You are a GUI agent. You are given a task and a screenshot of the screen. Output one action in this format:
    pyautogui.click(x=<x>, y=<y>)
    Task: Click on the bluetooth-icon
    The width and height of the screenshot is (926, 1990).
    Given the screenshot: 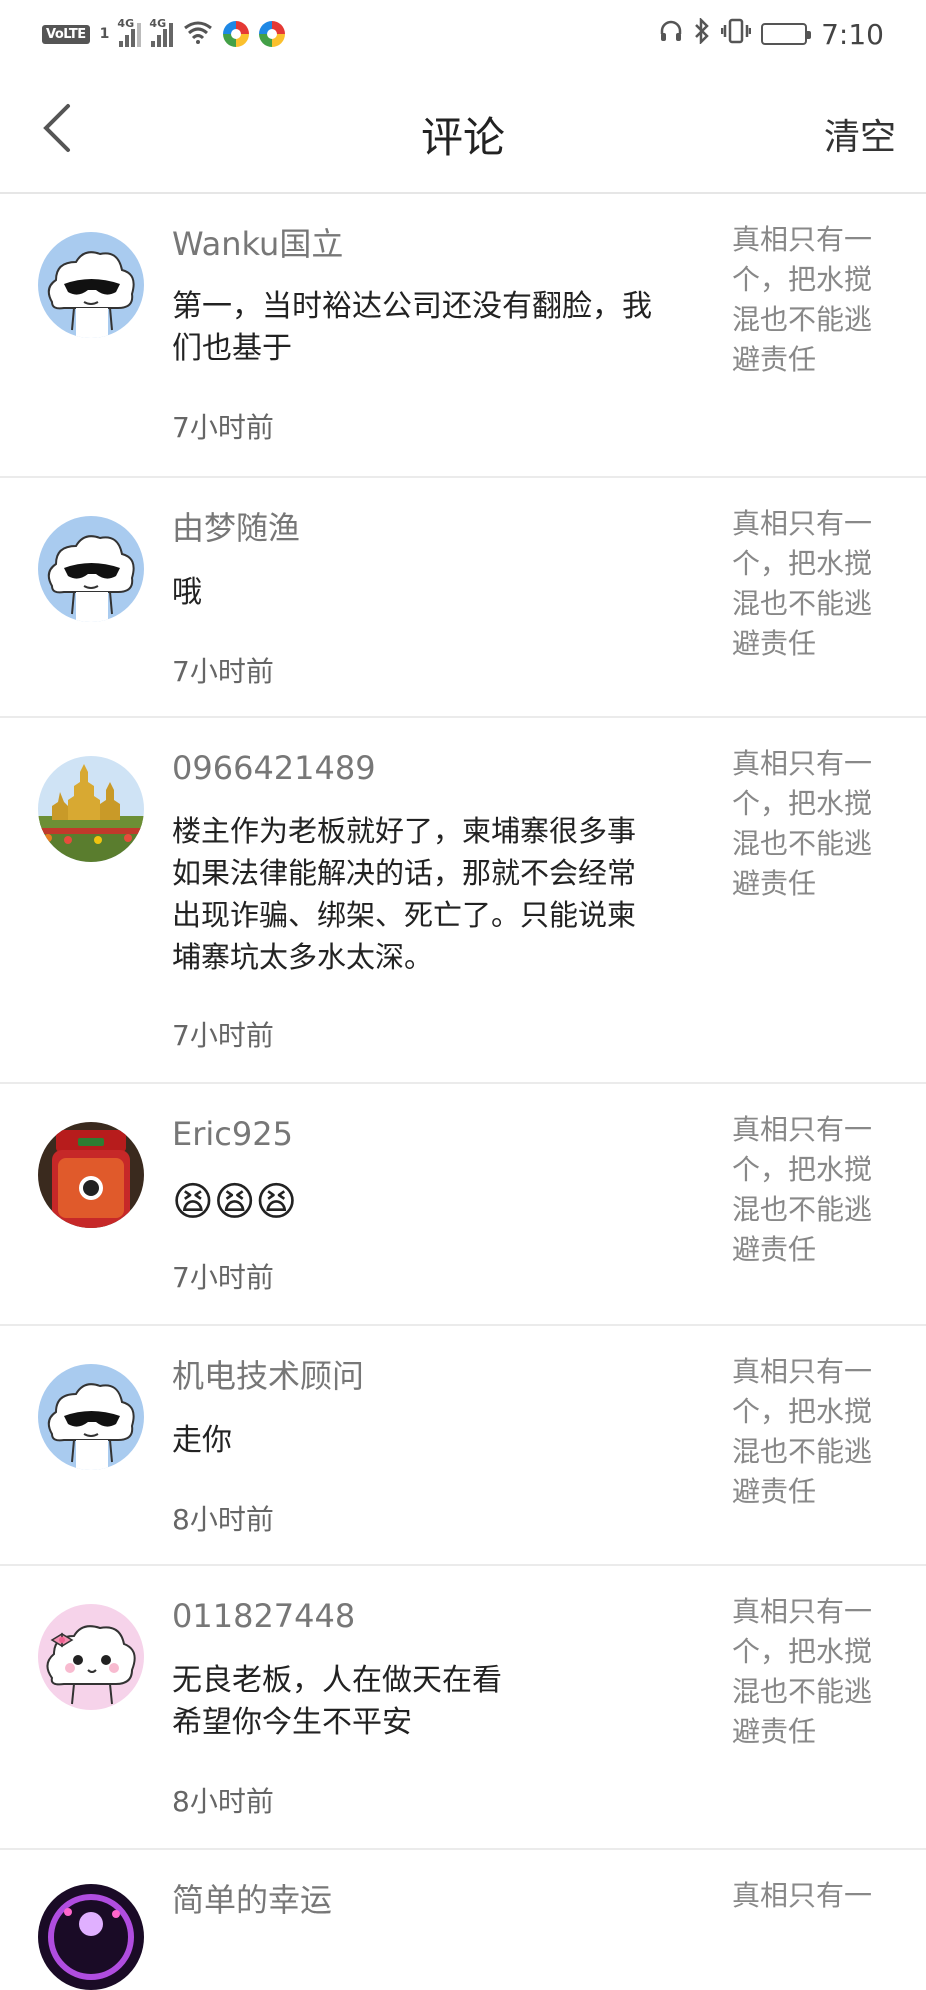 What is the action you would take?
    pyautogui.click(x=702, y=33)
    